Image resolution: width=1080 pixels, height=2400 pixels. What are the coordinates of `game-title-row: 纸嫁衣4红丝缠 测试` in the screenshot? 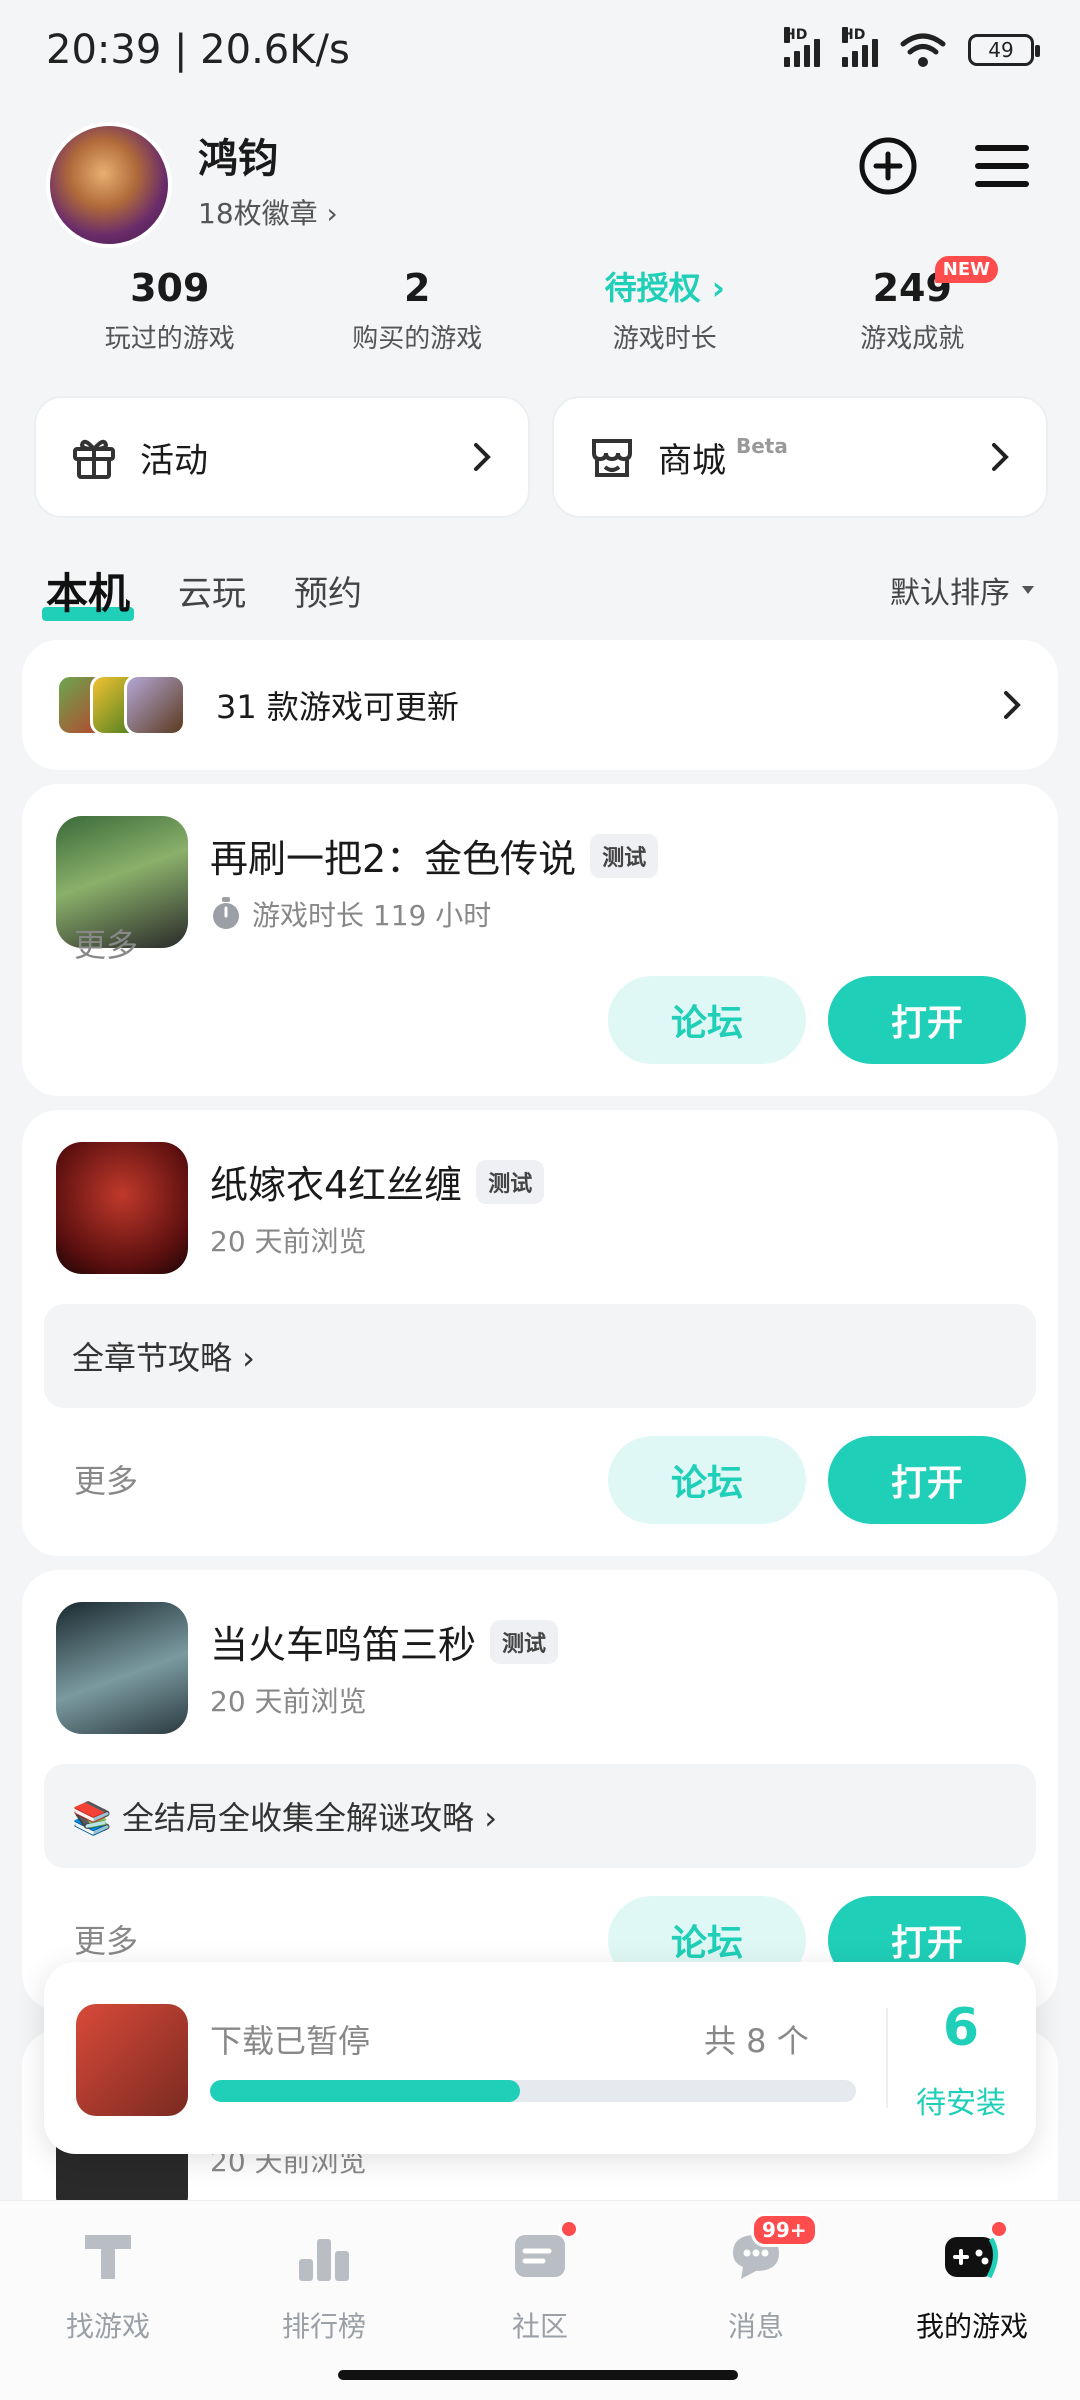 It's located at (377, 1181).